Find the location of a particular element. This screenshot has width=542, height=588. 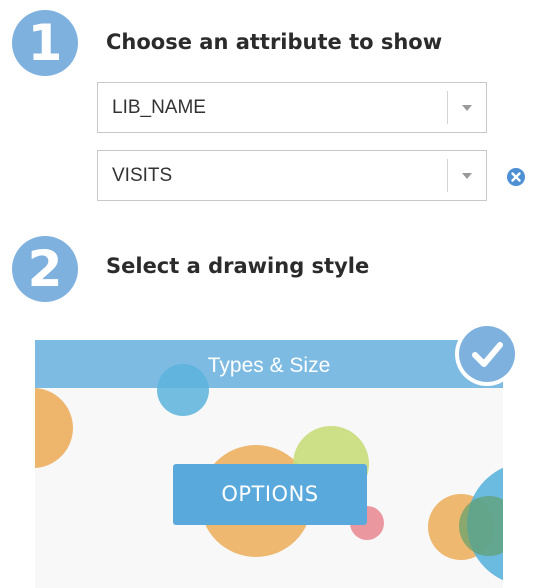

step-1-badge: 1 is located at coordinates (45, 43).